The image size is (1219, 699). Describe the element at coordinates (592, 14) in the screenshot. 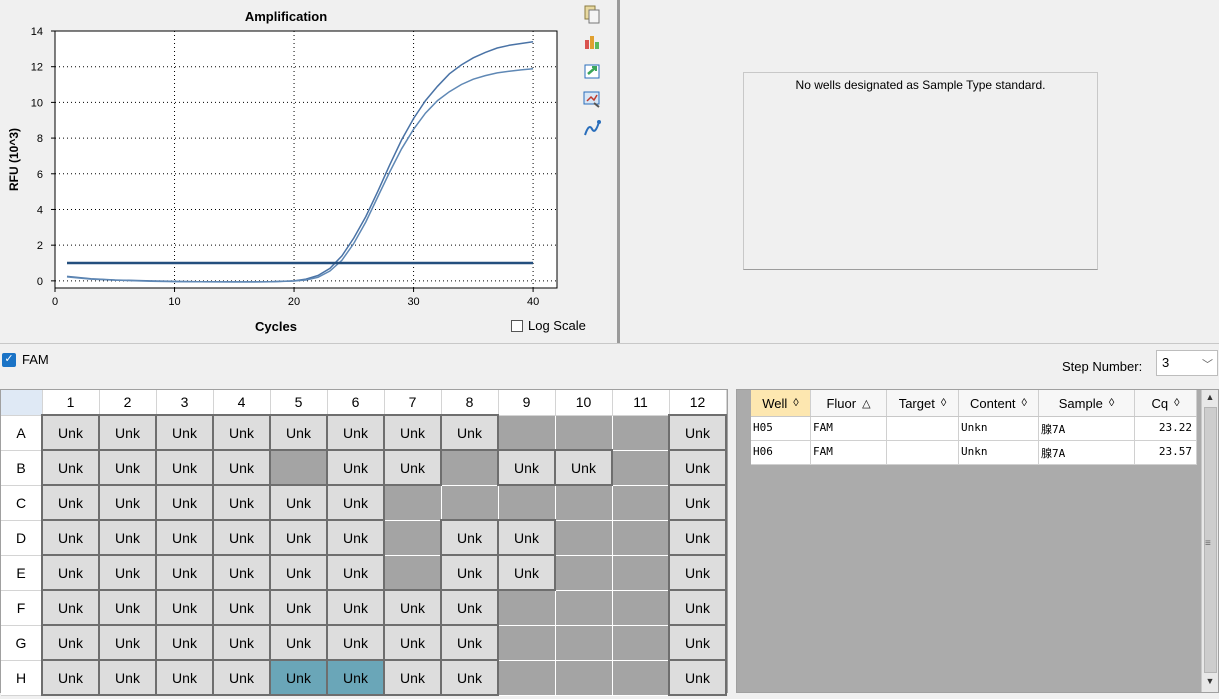

I see `copy-icon` at that location.